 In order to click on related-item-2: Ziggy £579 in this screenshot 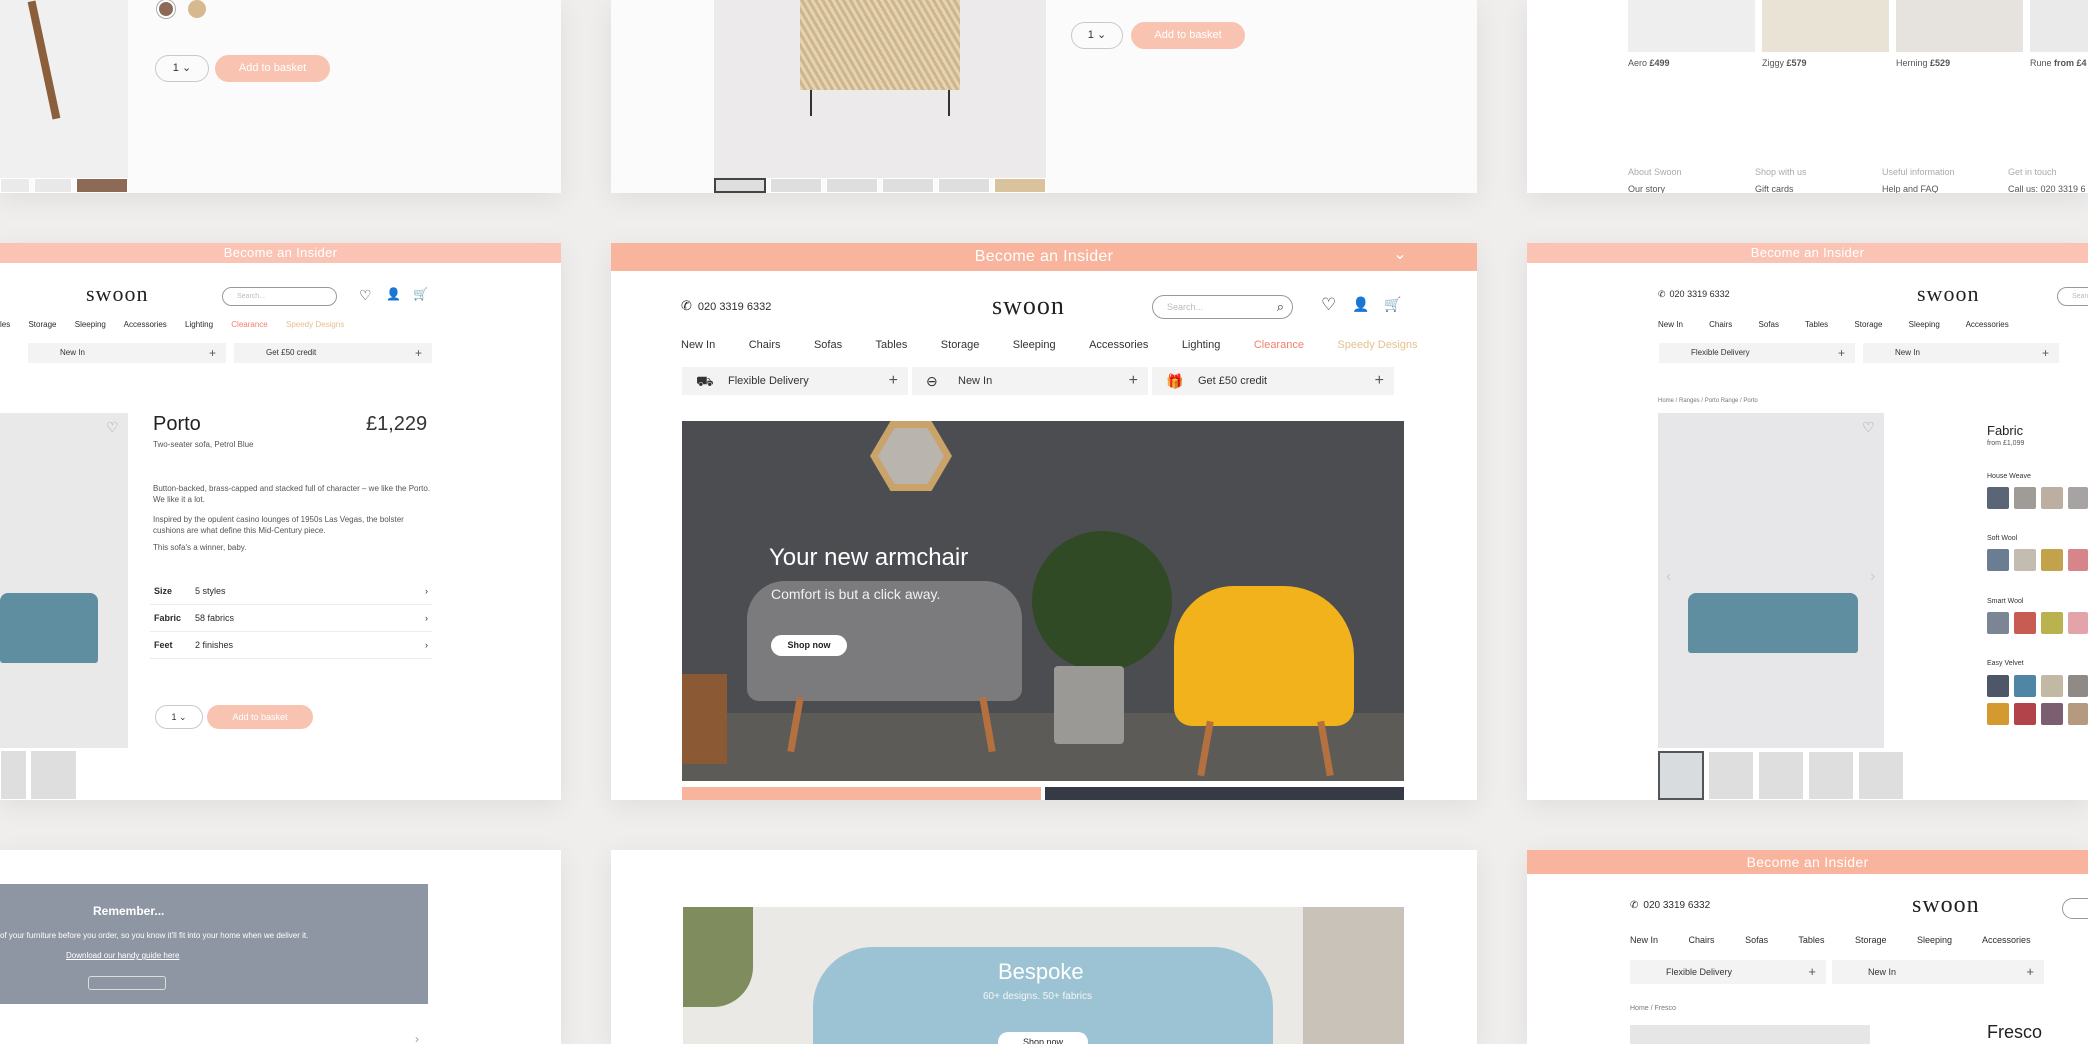, I will do `click(1784, 63)`.